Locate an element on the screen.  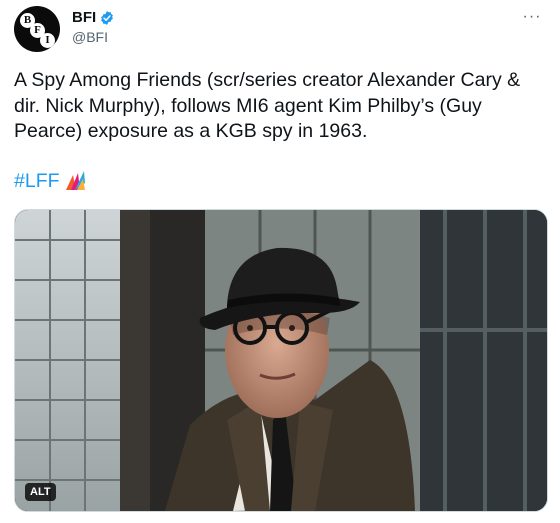
avatar-letter-i: I is located at coordinates (47, 40).